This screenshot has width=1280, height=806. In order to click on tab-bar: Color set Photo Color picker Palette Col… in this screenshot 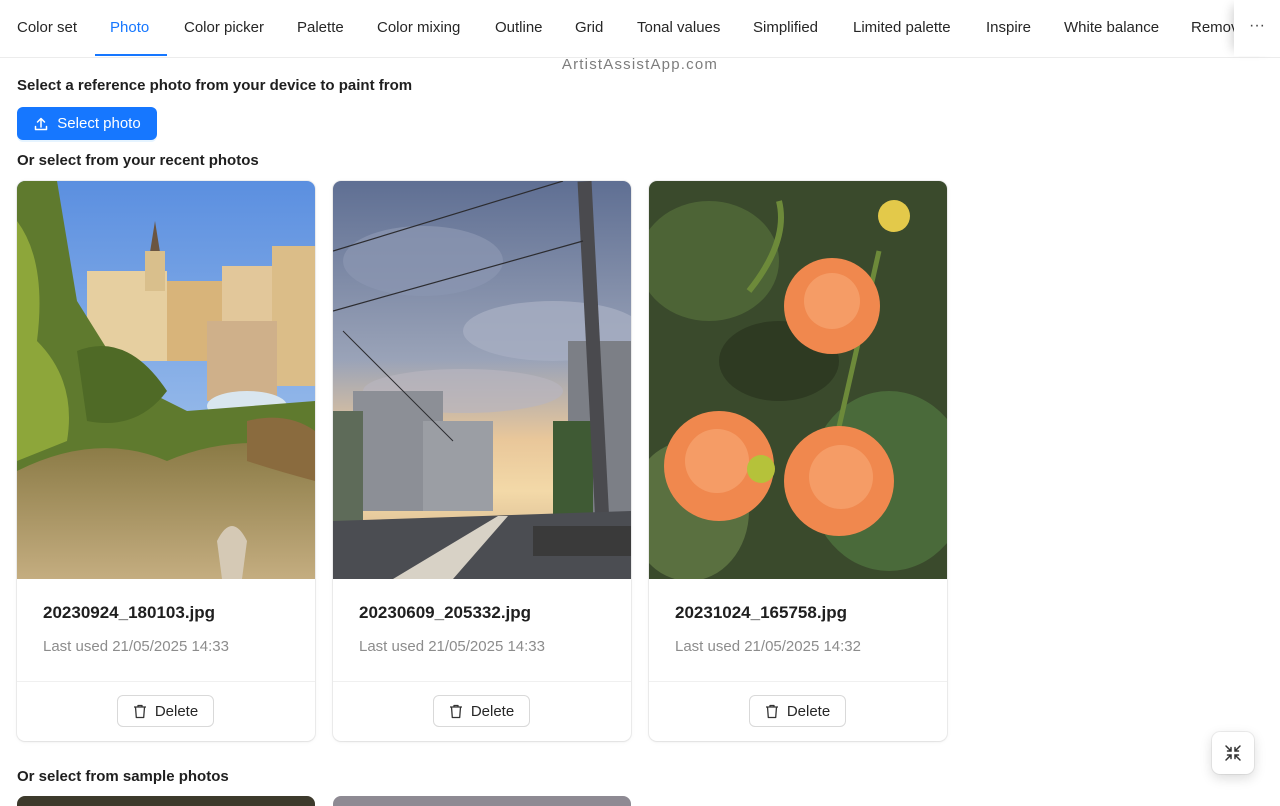, I will do `click(640, 29)`.